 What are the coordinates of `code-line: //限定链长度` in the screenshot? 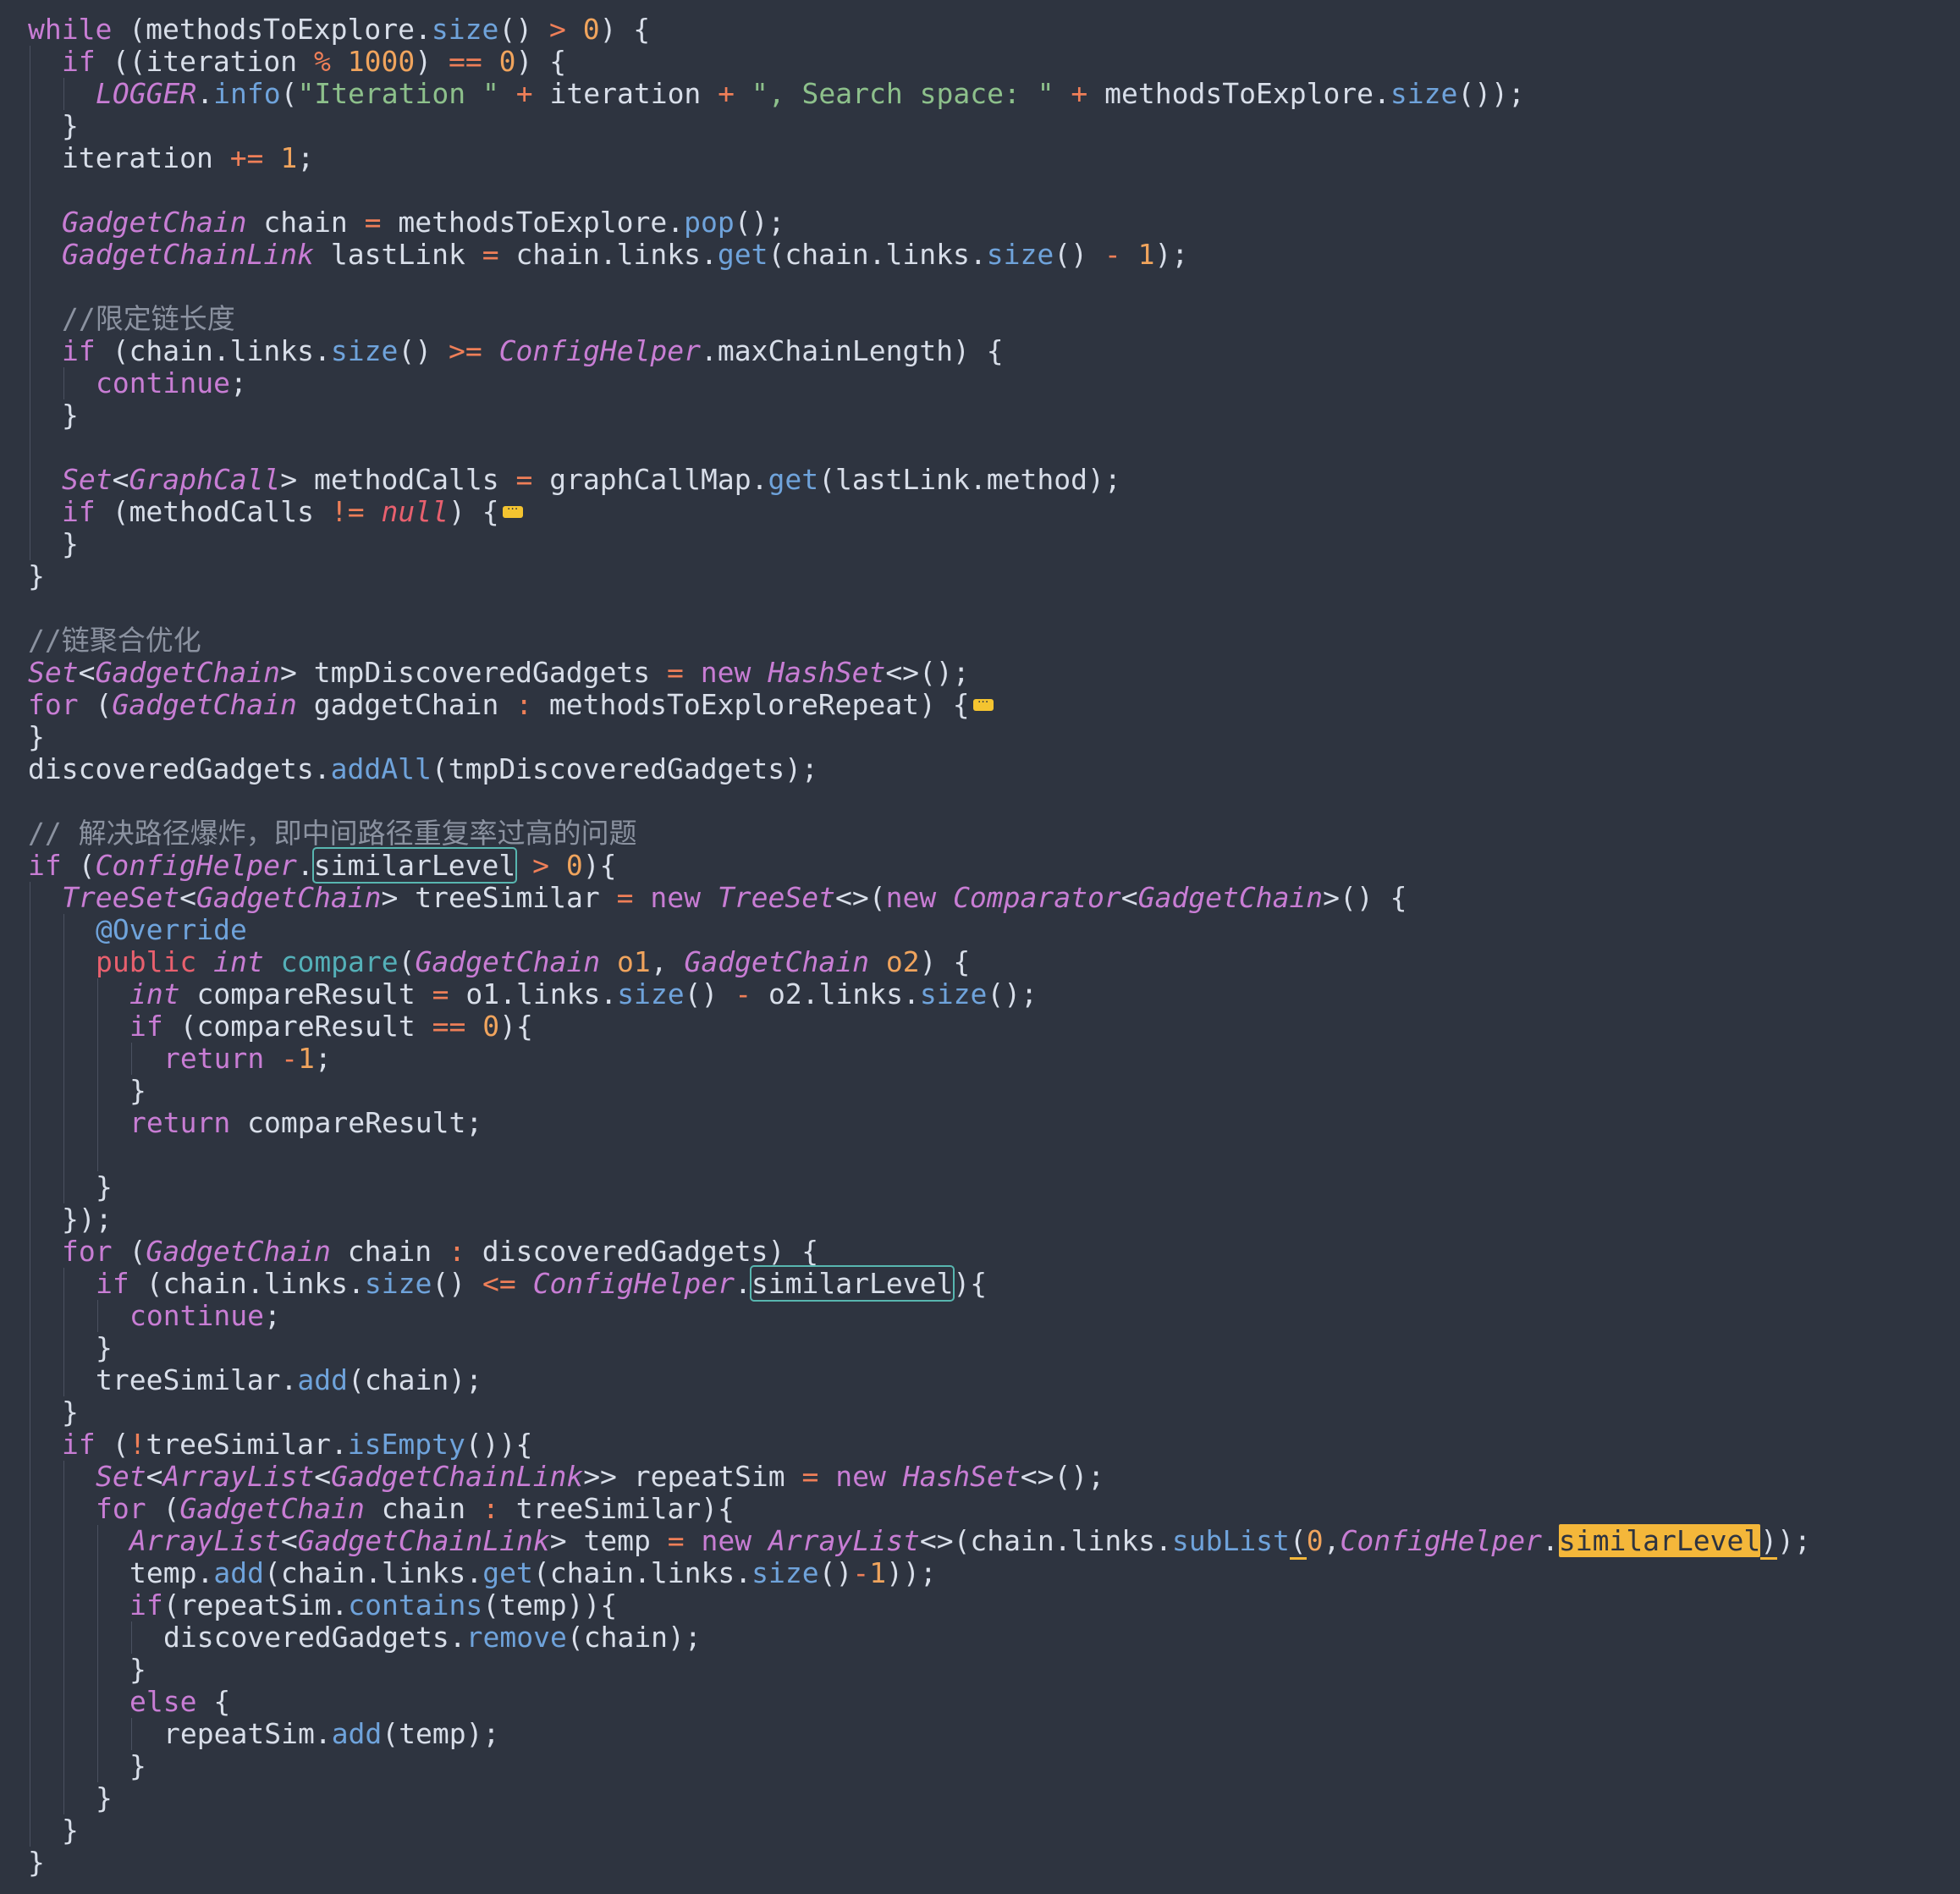 It's located at (980, 319).